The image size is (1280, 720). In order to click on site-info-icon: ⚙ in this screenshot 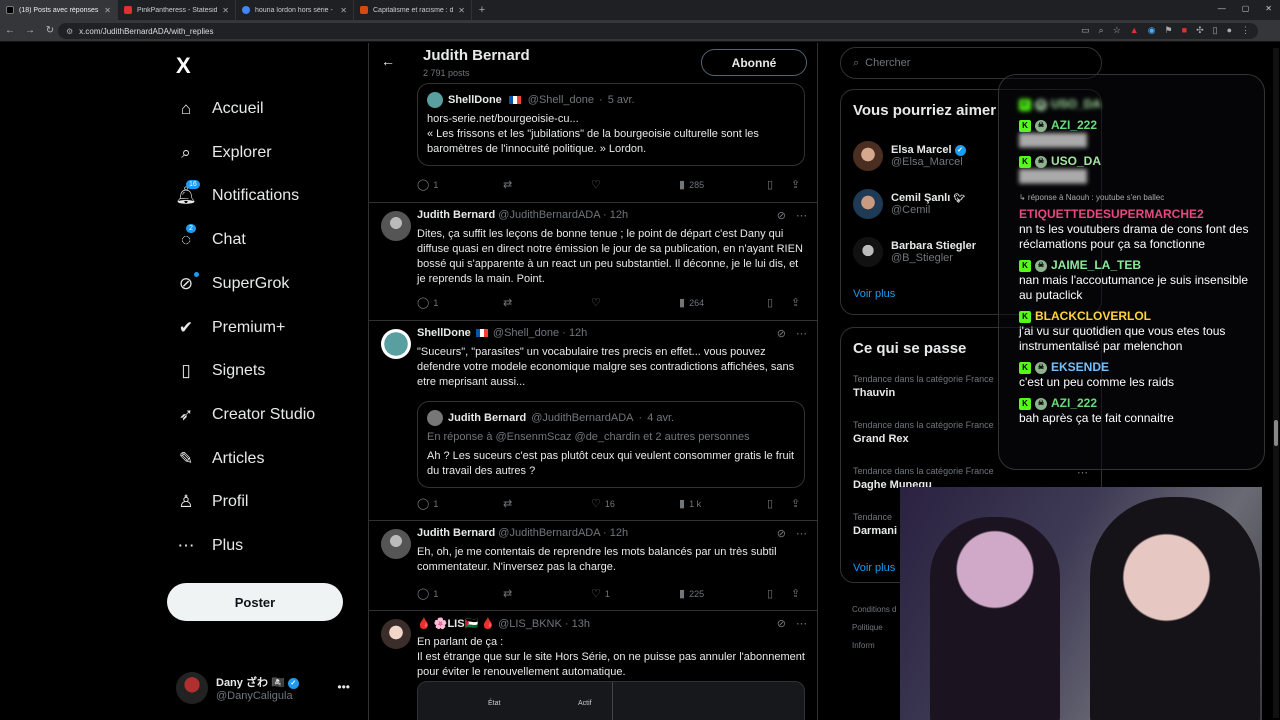, I will do `click(69, 31)`.